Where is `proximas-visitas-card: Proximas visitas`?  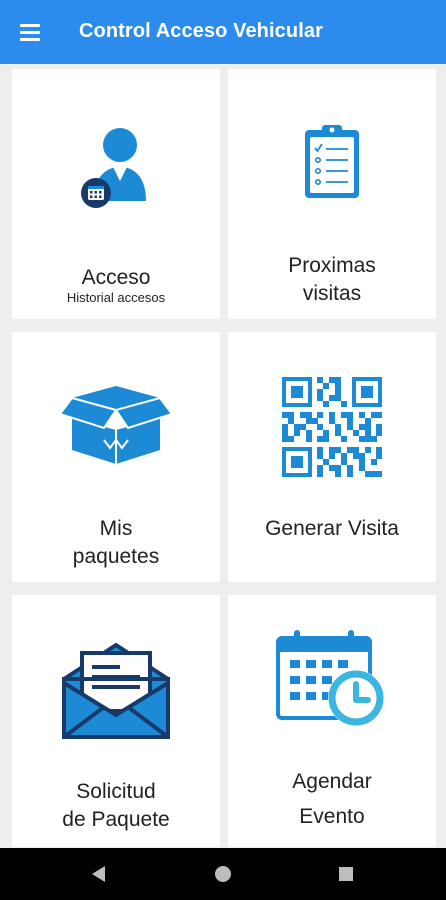
proximas-visitas-card: Proximas visitas is located at coordinates (332, 194).